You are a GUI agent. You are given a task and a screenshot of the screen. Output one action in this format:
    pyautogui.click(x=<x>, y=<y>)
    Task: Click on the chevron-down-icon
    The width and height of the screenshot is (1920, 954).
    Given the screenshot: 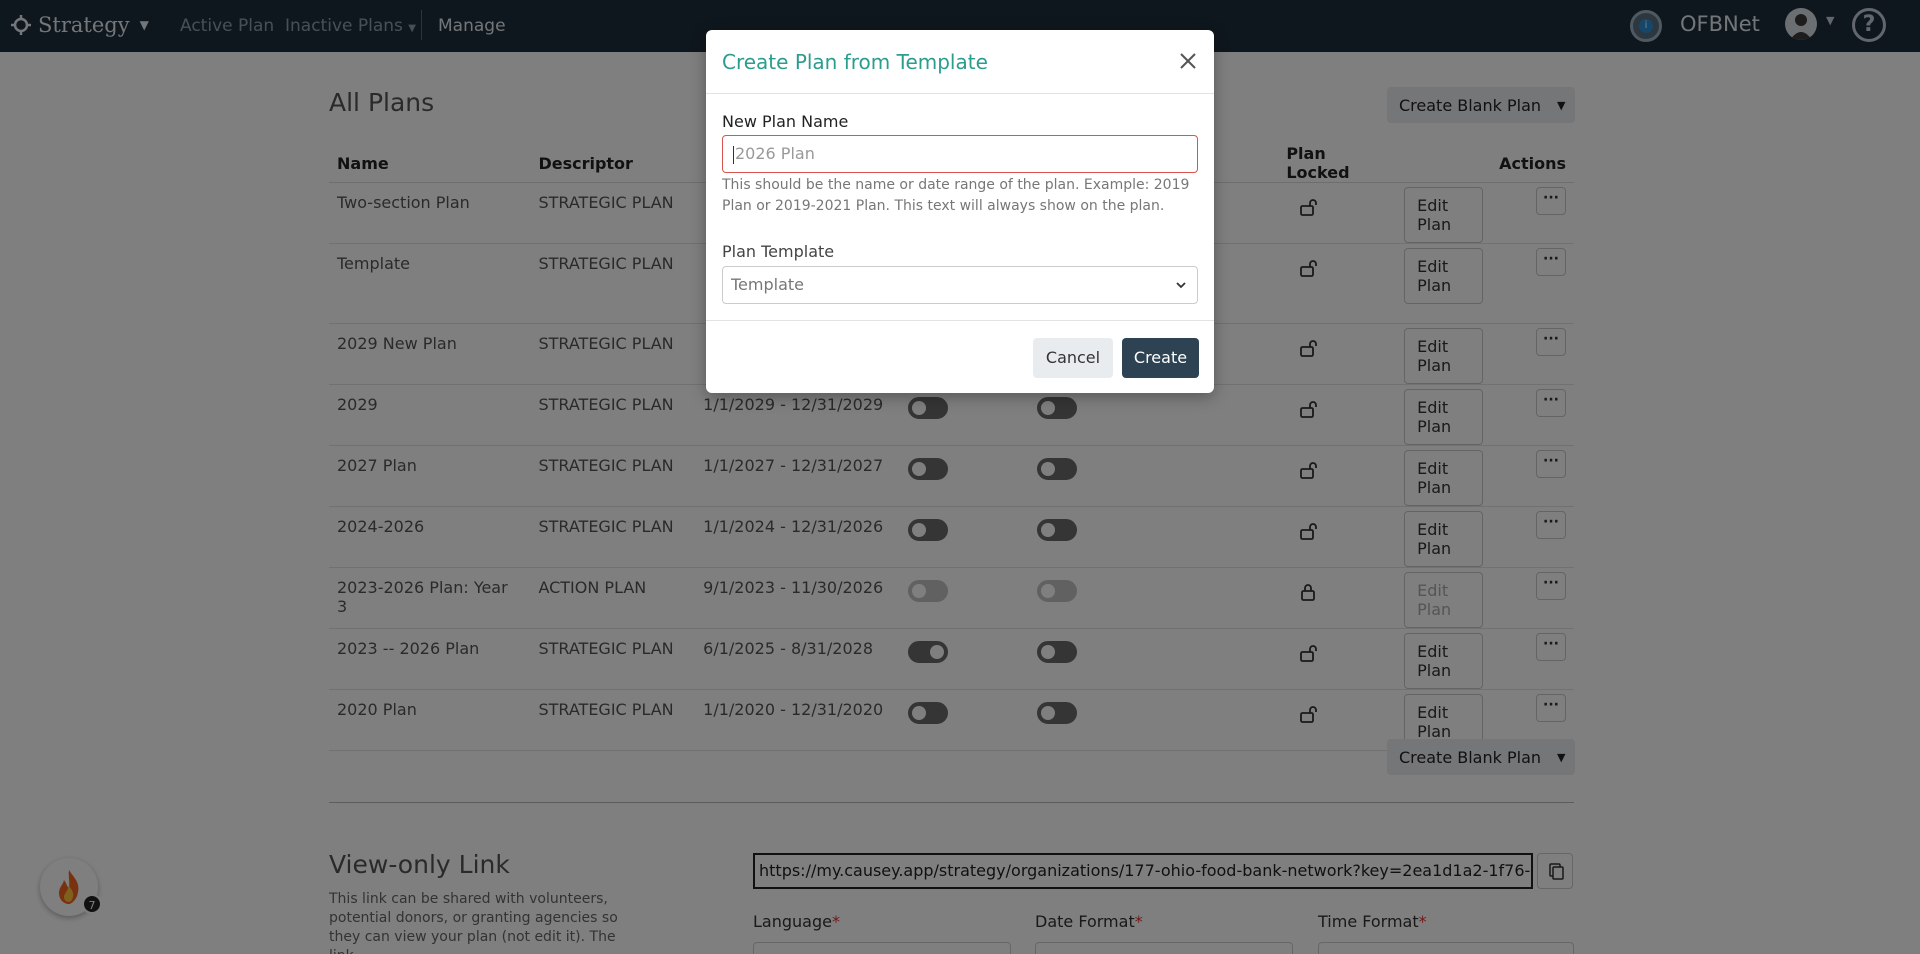 What is the action you would take?
    pyautogui.click(x=1181, y=285)
    